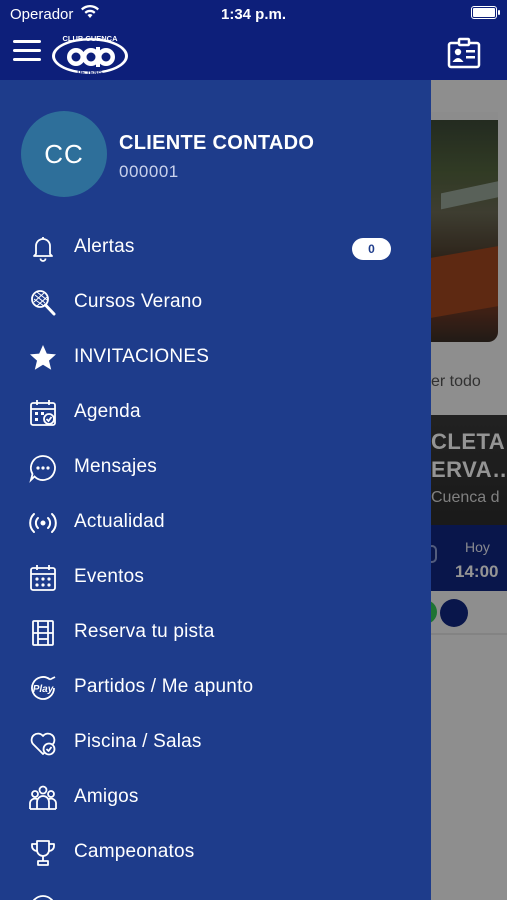 The height and width of the screenshot is (900, 507). I want to click on menu-item-eventos: Eventos, so click(215, 577).